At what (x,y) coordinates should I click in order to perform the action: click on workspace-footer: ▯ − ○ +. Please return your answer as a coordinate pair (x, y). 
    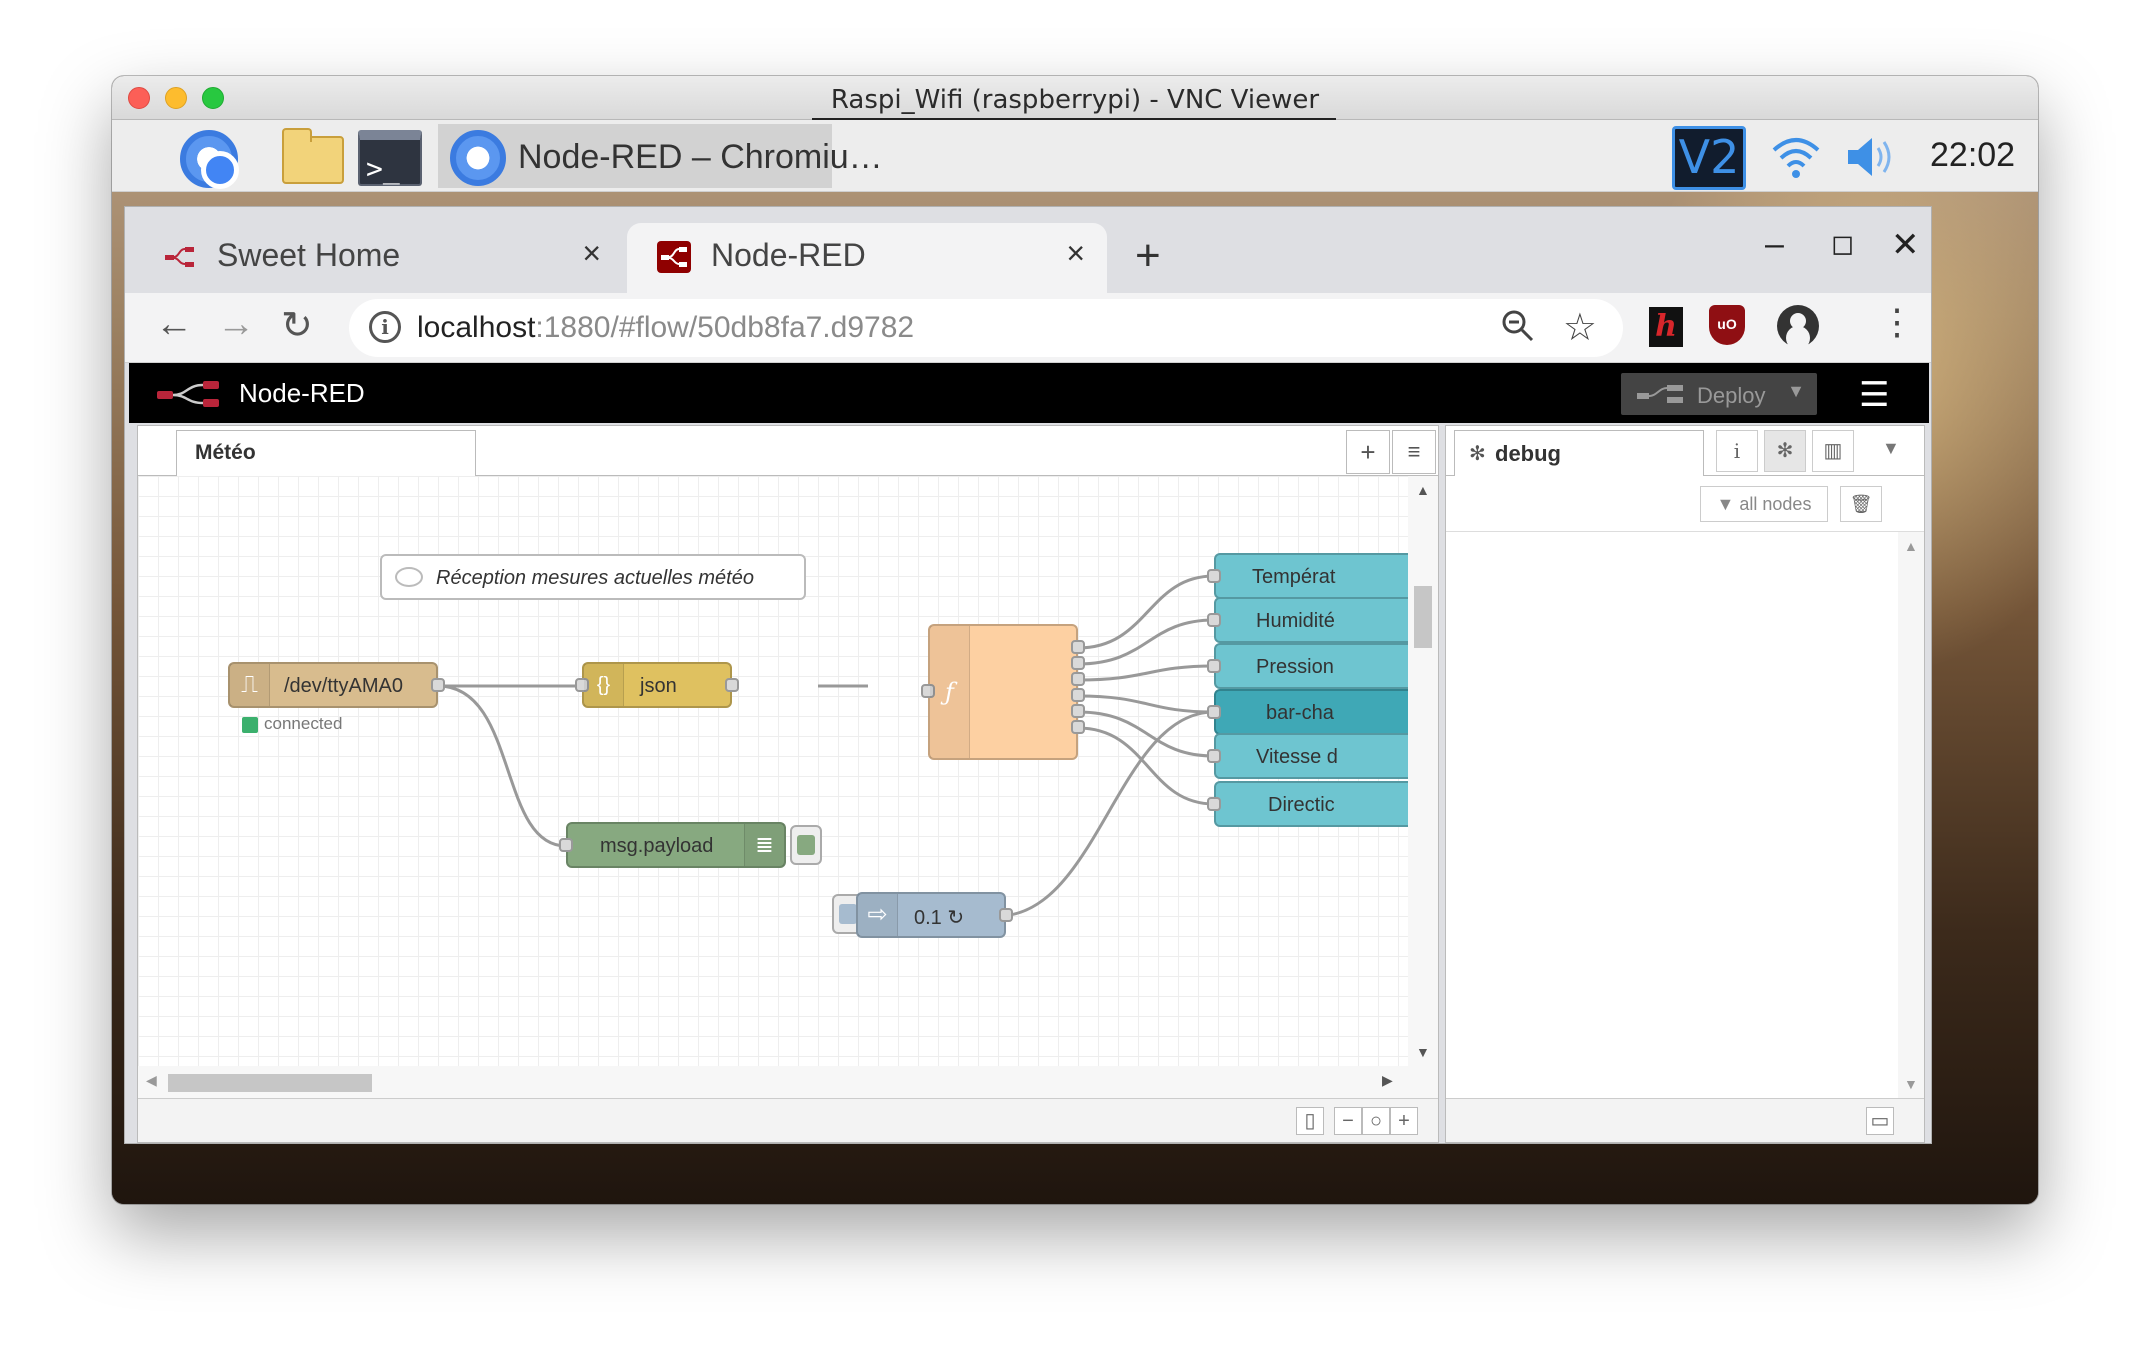
    Looking at the image, I should click on (788, 1120).